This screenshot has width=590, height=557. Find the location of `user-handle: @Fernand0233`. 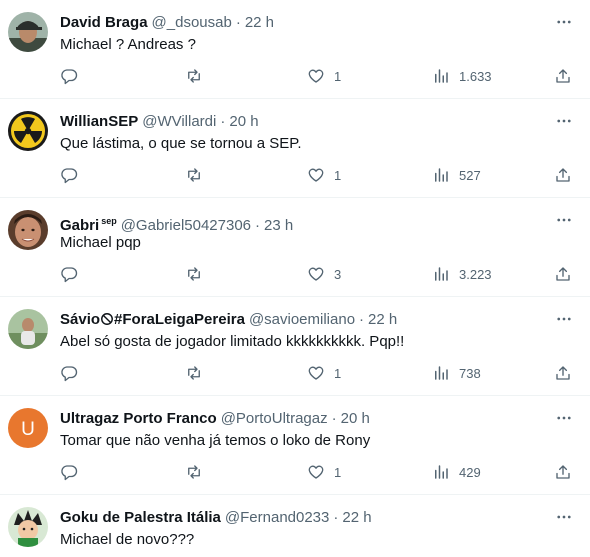

user-handle: @Fernand0233 is located at coordinates (277, 517).